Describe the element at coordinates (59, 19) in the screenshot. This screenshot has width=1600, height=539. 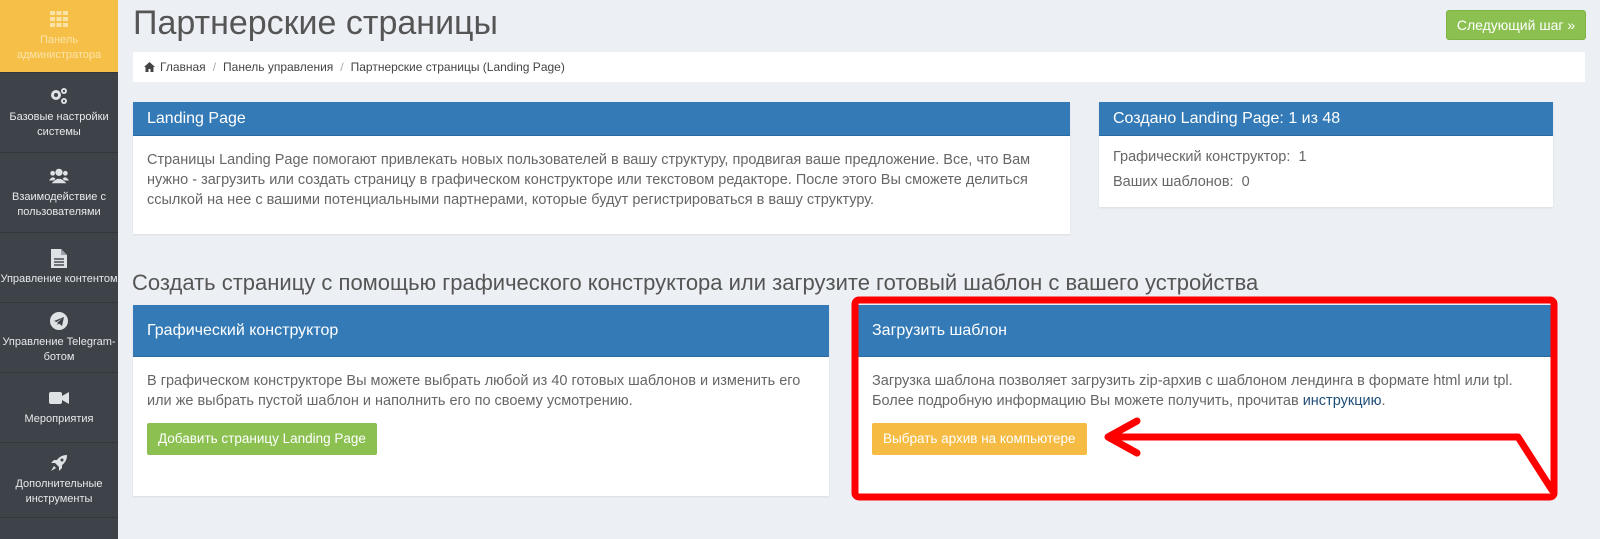
I see `grid-icon` at that location.